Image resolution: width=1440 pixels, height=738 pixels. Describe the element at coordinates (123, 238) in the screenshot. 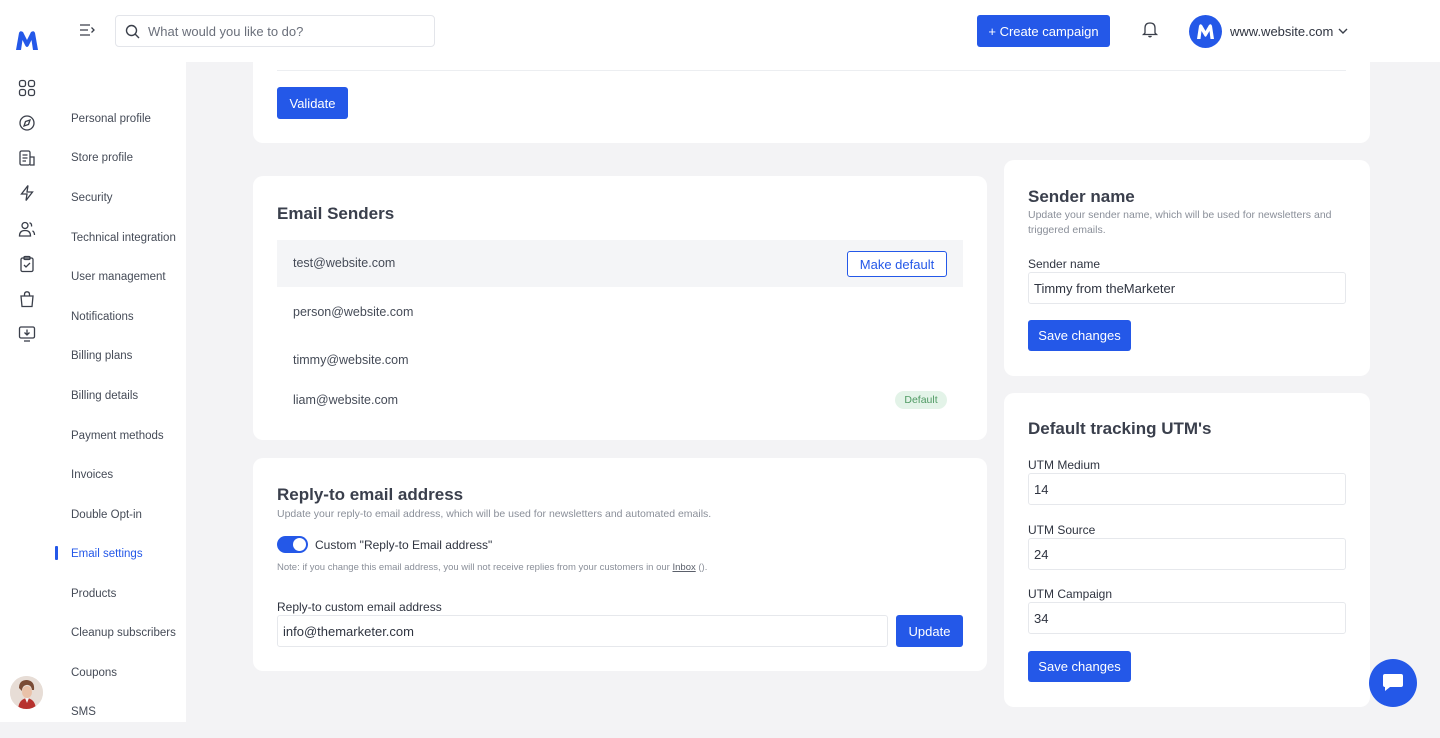

I see `nav-item-technical-integration: Technical integration` at that location.